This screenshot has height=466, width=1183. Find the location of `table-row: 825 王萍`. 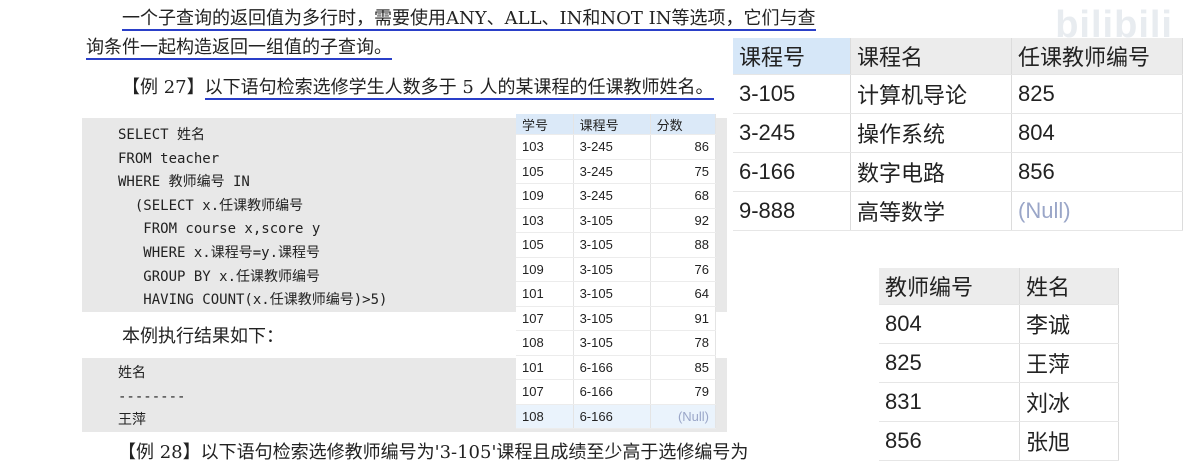

table-row: 825 王萍 is located at coordinates (999, 363).